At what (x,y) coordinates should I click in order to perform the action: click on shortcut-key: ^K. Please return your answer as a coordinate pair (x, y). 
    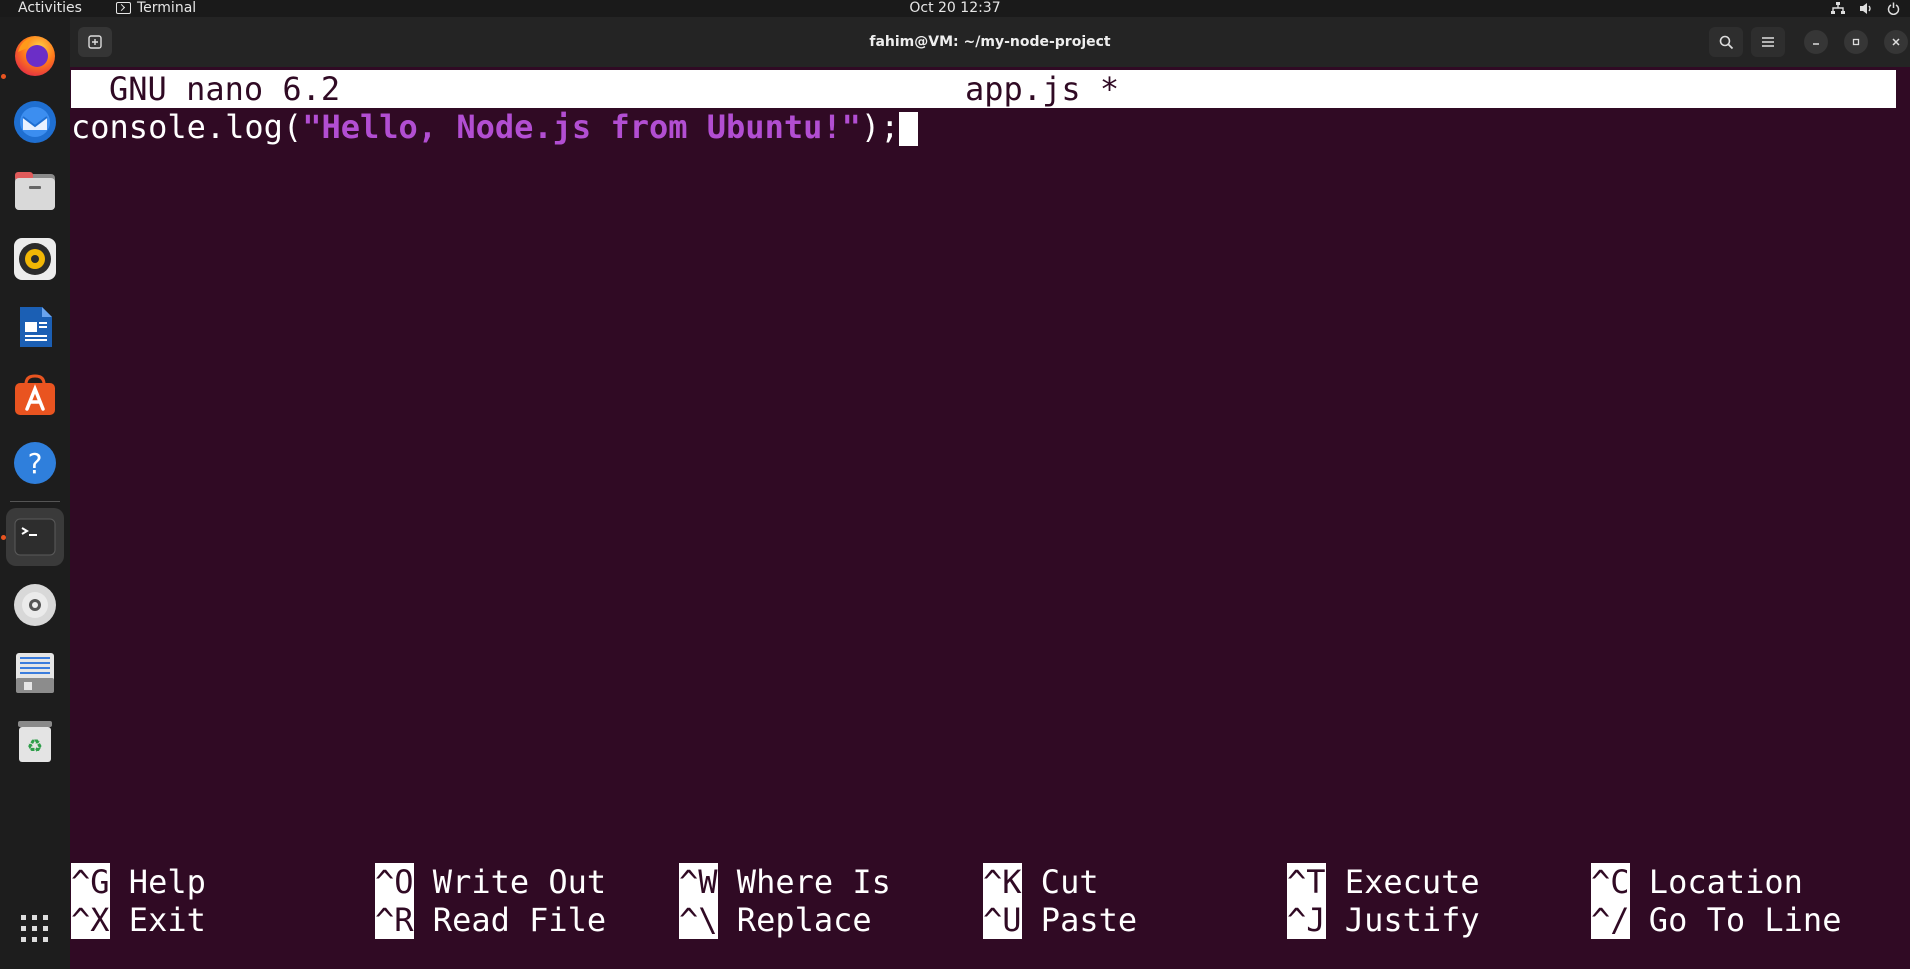
    Looking at the image, I should click on (1002, 882).